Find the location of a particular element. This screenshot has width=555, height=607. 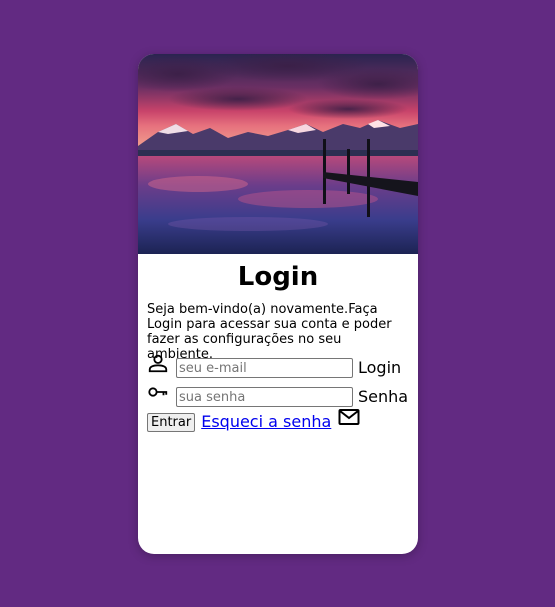

forgot-password-link: Esqueci a senha is located at coordinates (266, 421).